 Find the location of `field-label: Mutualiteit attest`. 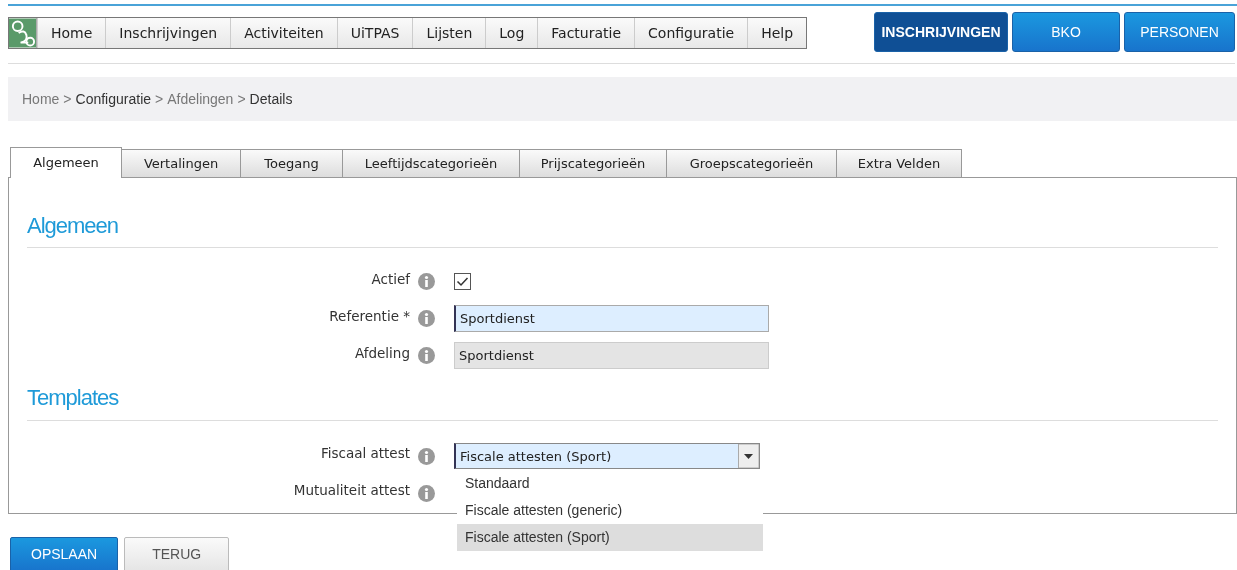

field-label: Mutualiteit attest is located at coordinates (351, 491).